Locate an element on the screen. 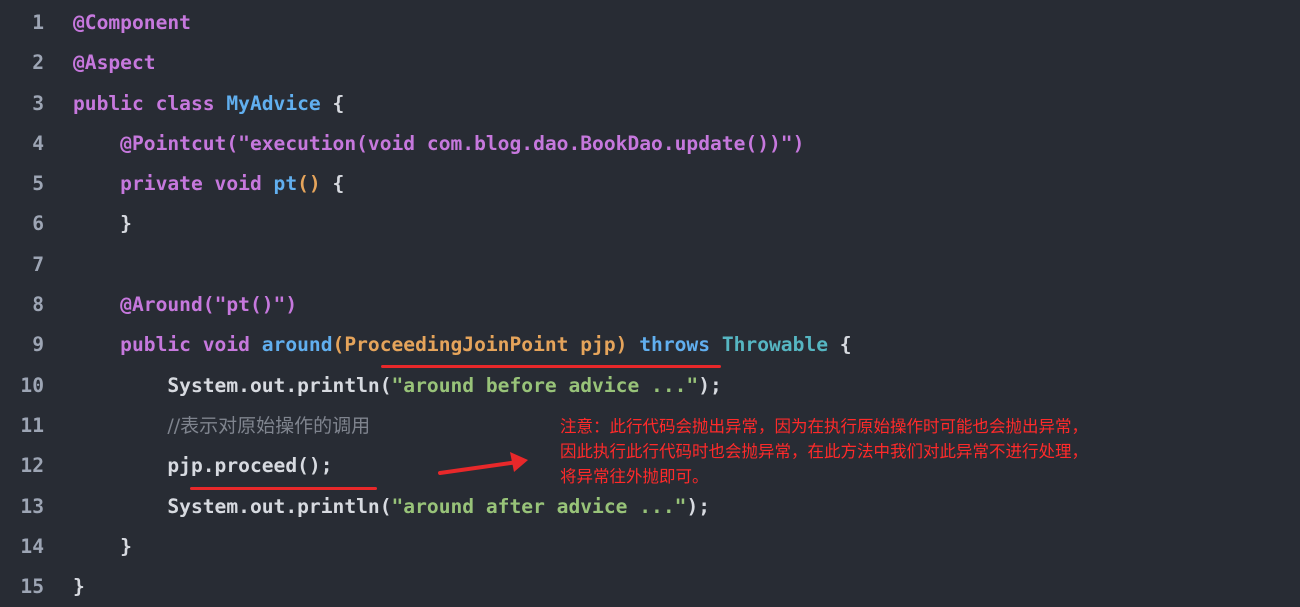 The width and height of the screenshot is (1300, 607). code-token: public class is located at coordinates (150, 103).